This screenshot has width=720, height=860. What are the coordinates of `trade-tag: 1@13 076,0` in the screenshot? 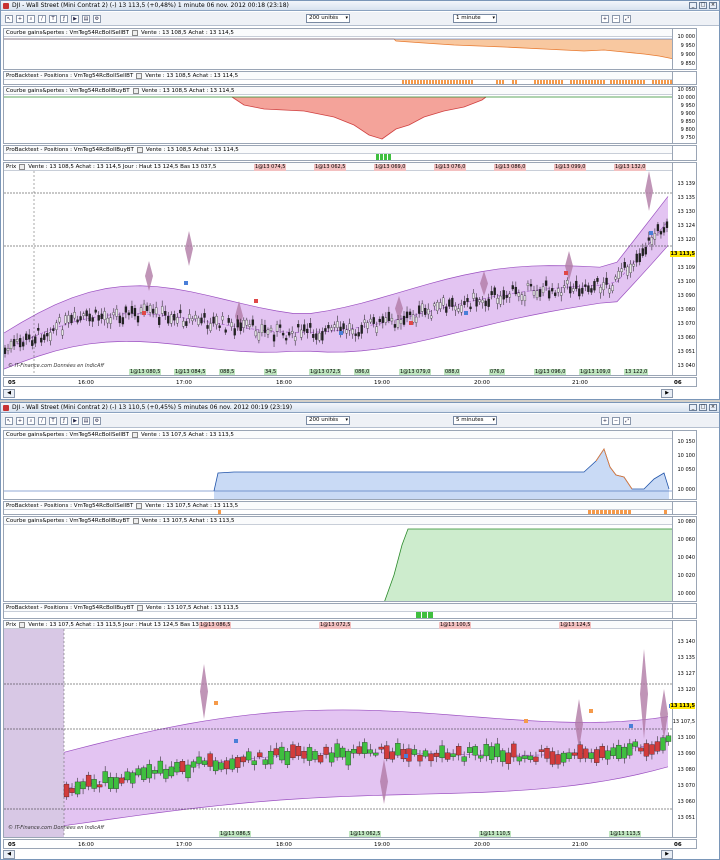 It's located at (450, 167).